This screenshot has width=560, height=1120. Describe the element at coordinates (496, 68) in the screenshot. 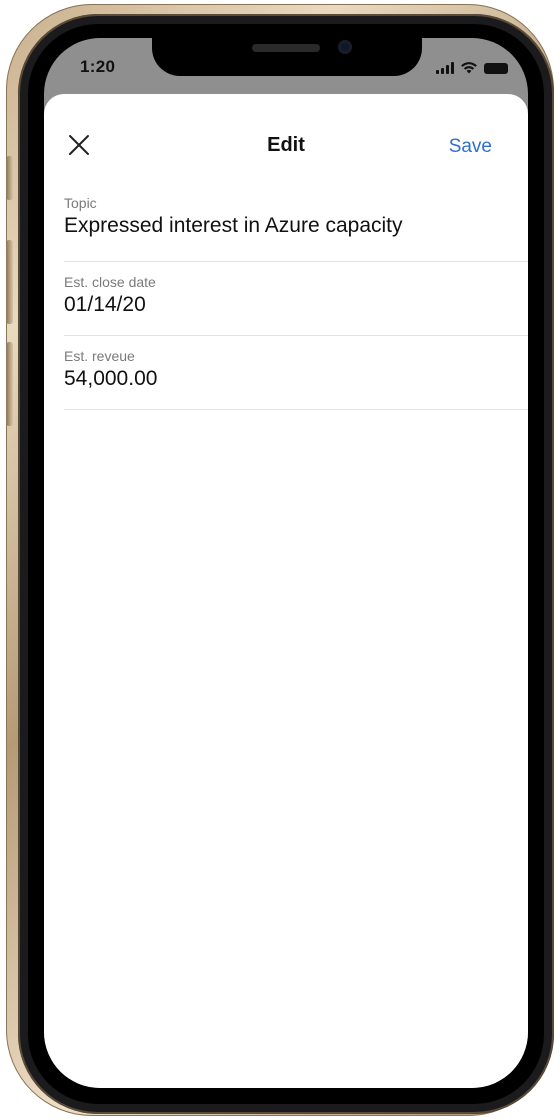

I see `battery-icon` at that location.